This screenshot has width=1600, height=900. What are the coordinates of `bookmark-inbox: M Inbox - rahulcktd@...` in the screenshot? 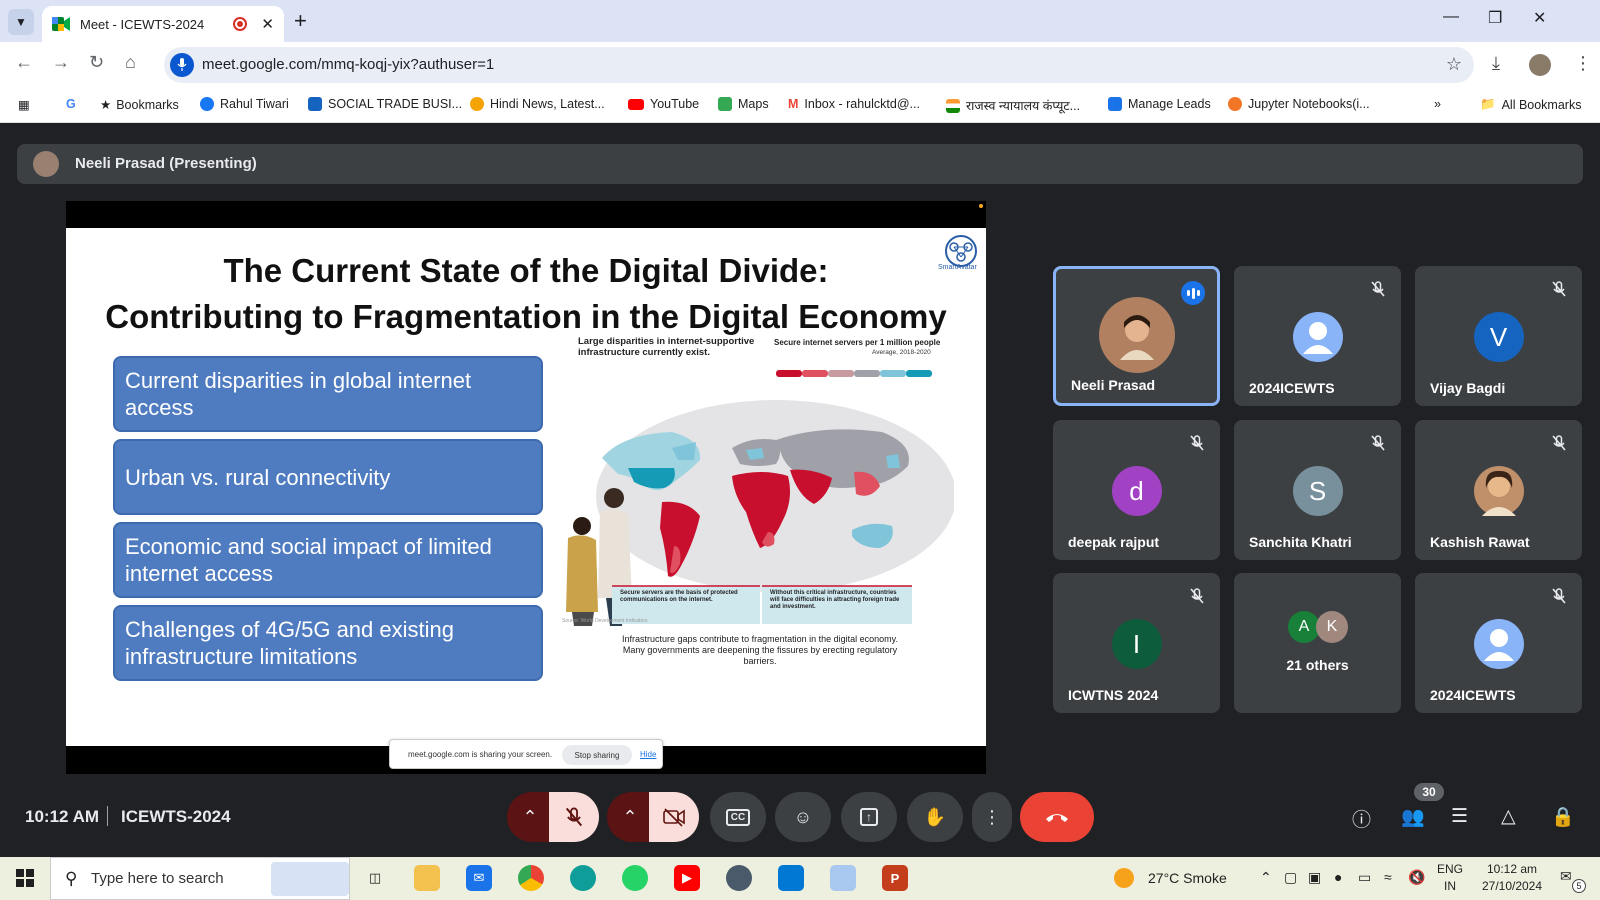 It's located at (854, 104).